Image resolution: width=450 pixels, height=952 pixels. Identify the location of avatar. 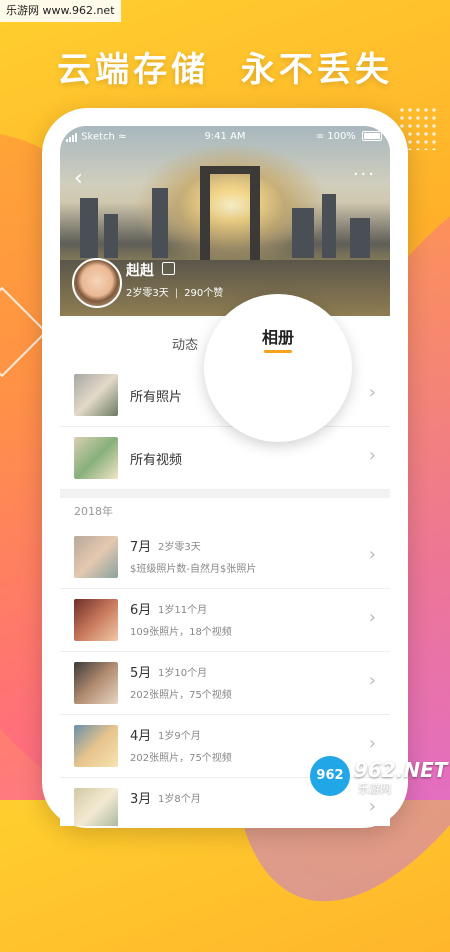
(97, 283).